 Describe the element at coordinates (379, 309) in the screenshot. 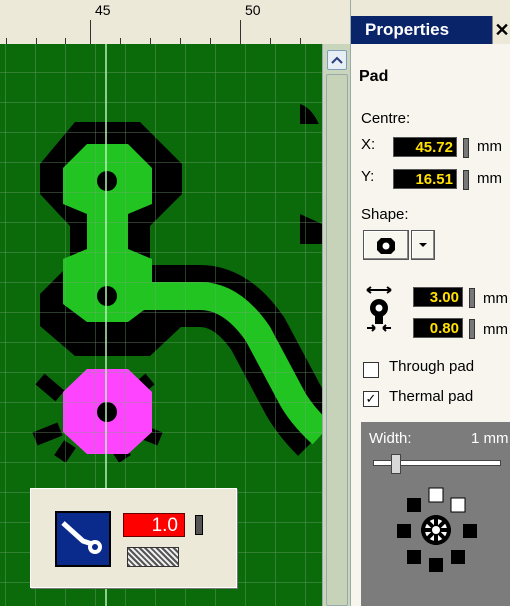

I see `pad-diameter-icon` at that location.